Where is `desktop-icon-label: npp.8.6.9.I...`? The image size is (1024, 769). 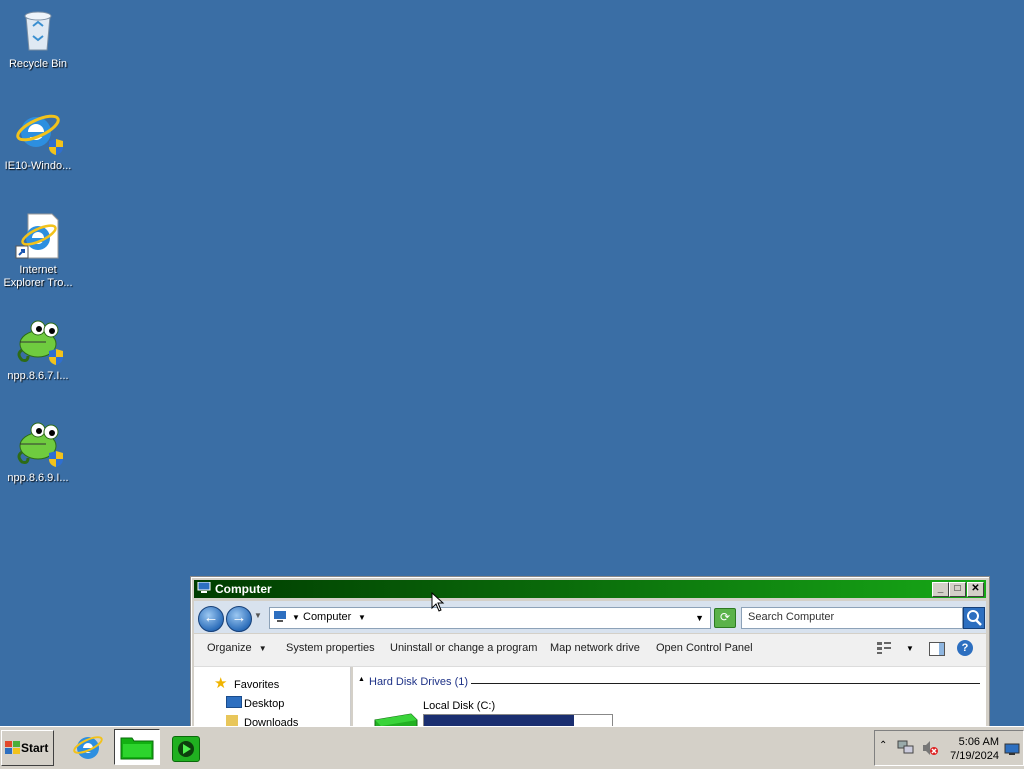
desktop-icon-label: npp.8.6.9.I... is located at coordinates (38, 478).